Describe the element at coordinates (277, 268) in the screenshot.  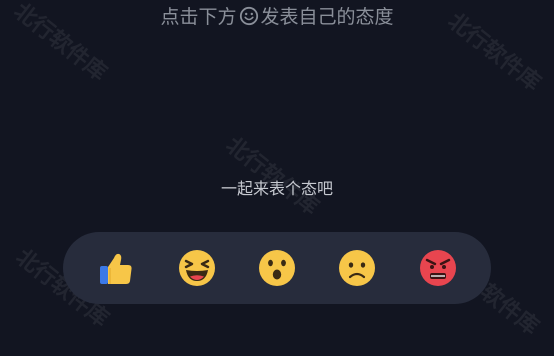
I see `surprised-face-icon` at that location.